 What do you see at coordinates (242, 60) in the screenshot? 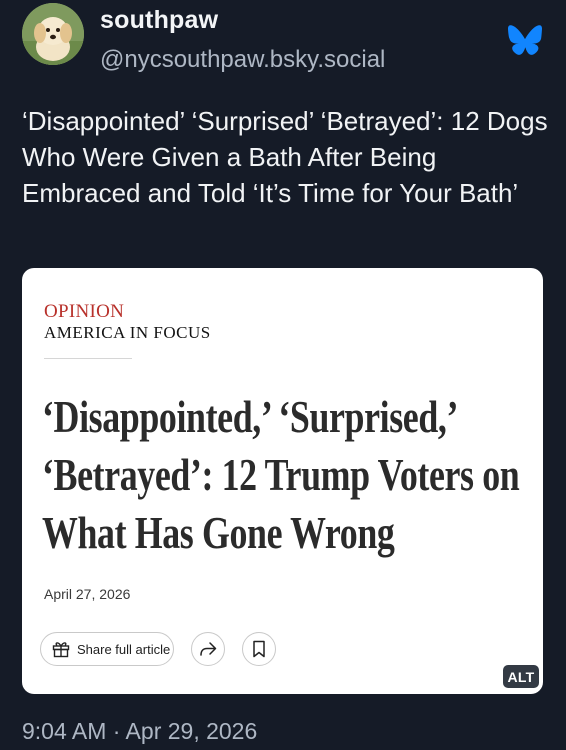
I see `author-handle: @nycsouthpaw.bsky.social` at bounding box center [242, 60].